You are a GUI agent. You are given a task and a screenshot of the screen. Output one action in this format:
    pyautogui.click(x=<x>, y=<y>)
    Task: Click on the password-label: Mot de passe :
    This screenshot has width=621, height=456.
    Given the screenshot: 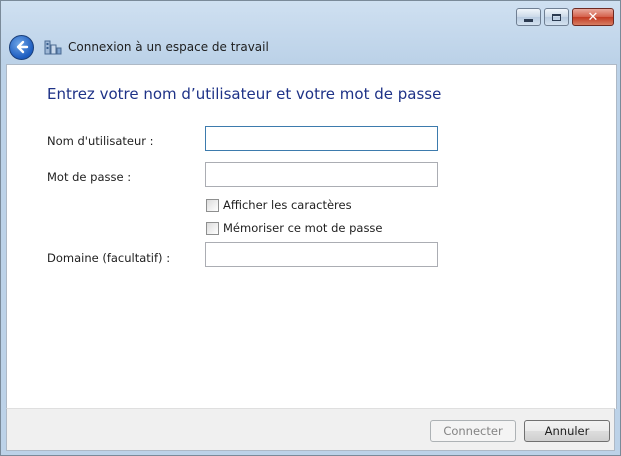 What is the action you would take?
    pyautogui.click(x=89, y=177)
    